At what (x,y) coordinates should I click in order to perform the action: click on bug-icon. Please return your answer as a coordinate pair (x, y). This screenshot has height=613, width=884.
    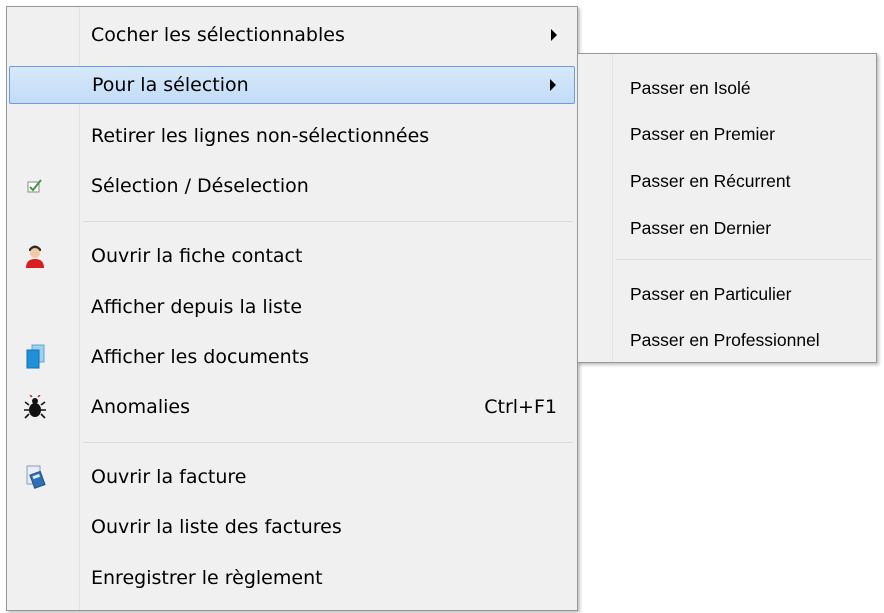
    Looking at the image, I should click on (35, 407).